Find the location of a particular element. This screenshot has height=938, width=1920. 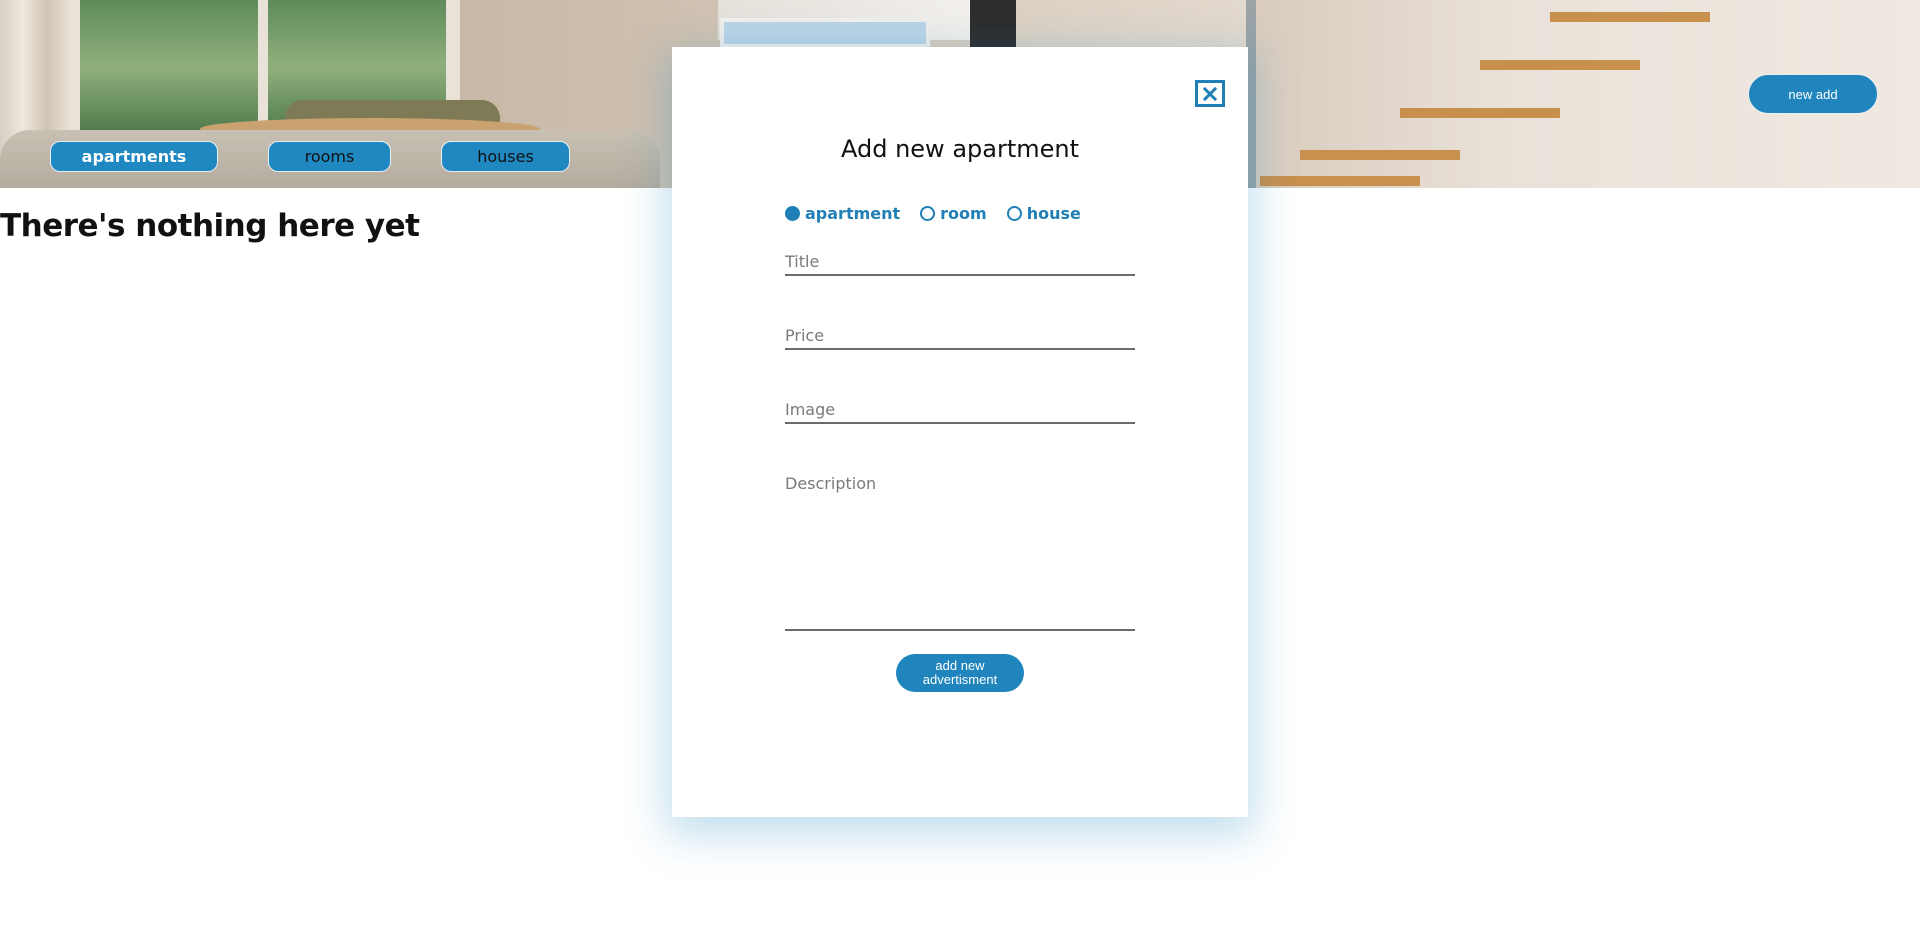

nav-apartments-button: apartments is located at coordinates (134, 156).